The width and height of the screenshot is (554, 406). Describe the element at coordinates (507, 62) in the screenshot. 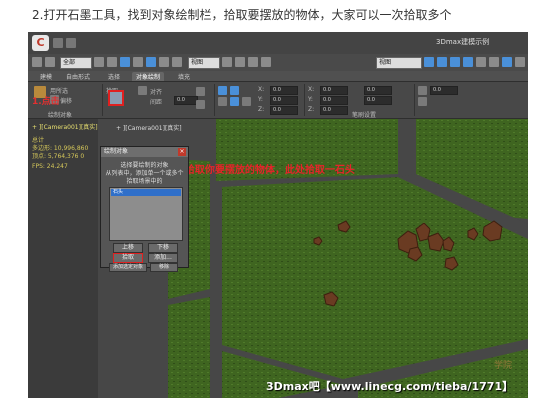

I see `render-frame-icon` at that location.